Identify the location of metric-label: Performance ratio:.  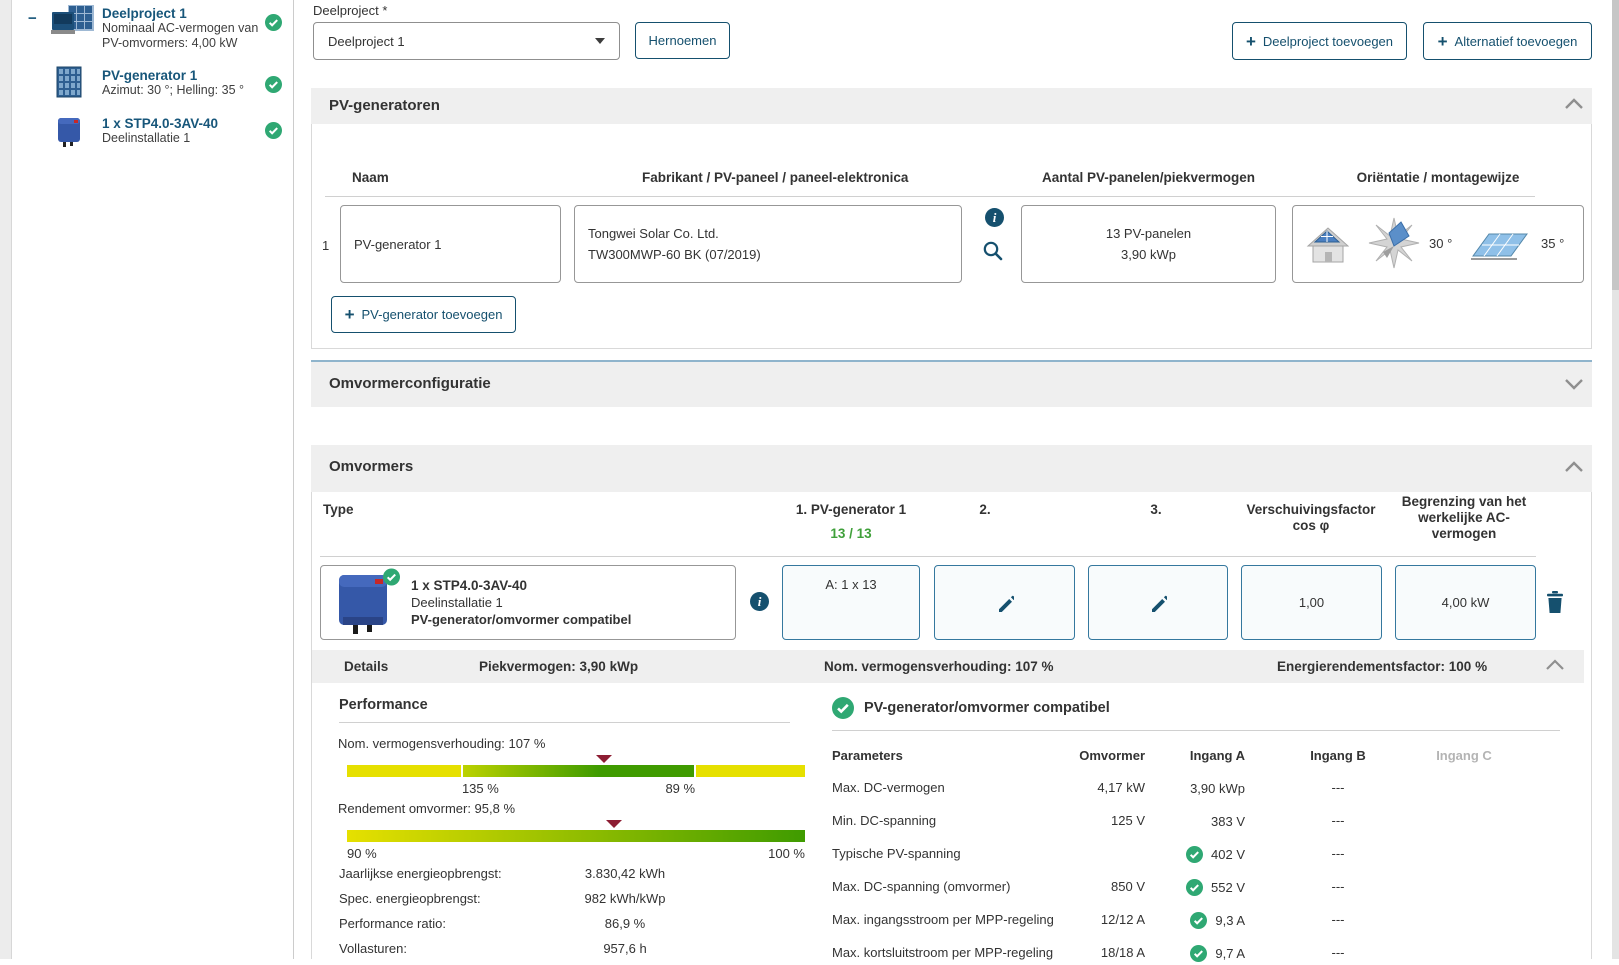
(392, 923).